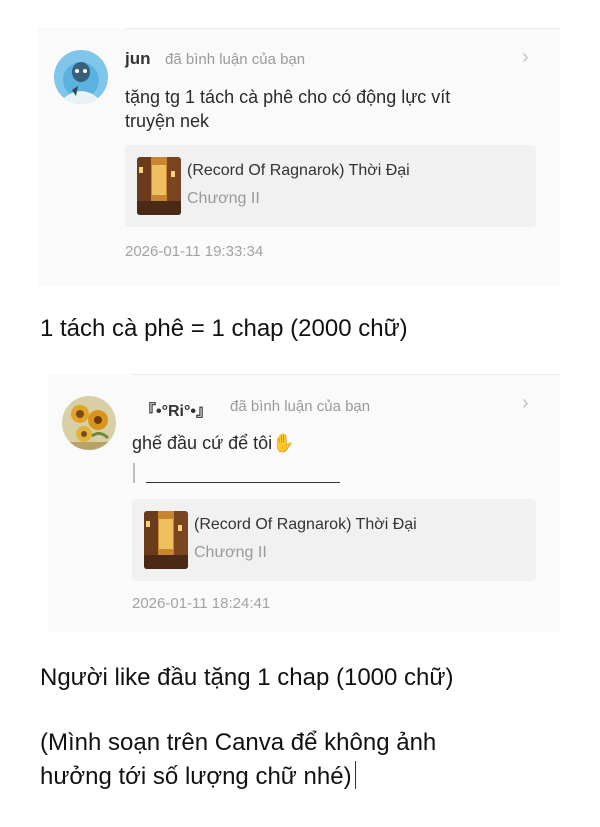  I want to click on blue-character-avatar-icon, so click(81, 77).